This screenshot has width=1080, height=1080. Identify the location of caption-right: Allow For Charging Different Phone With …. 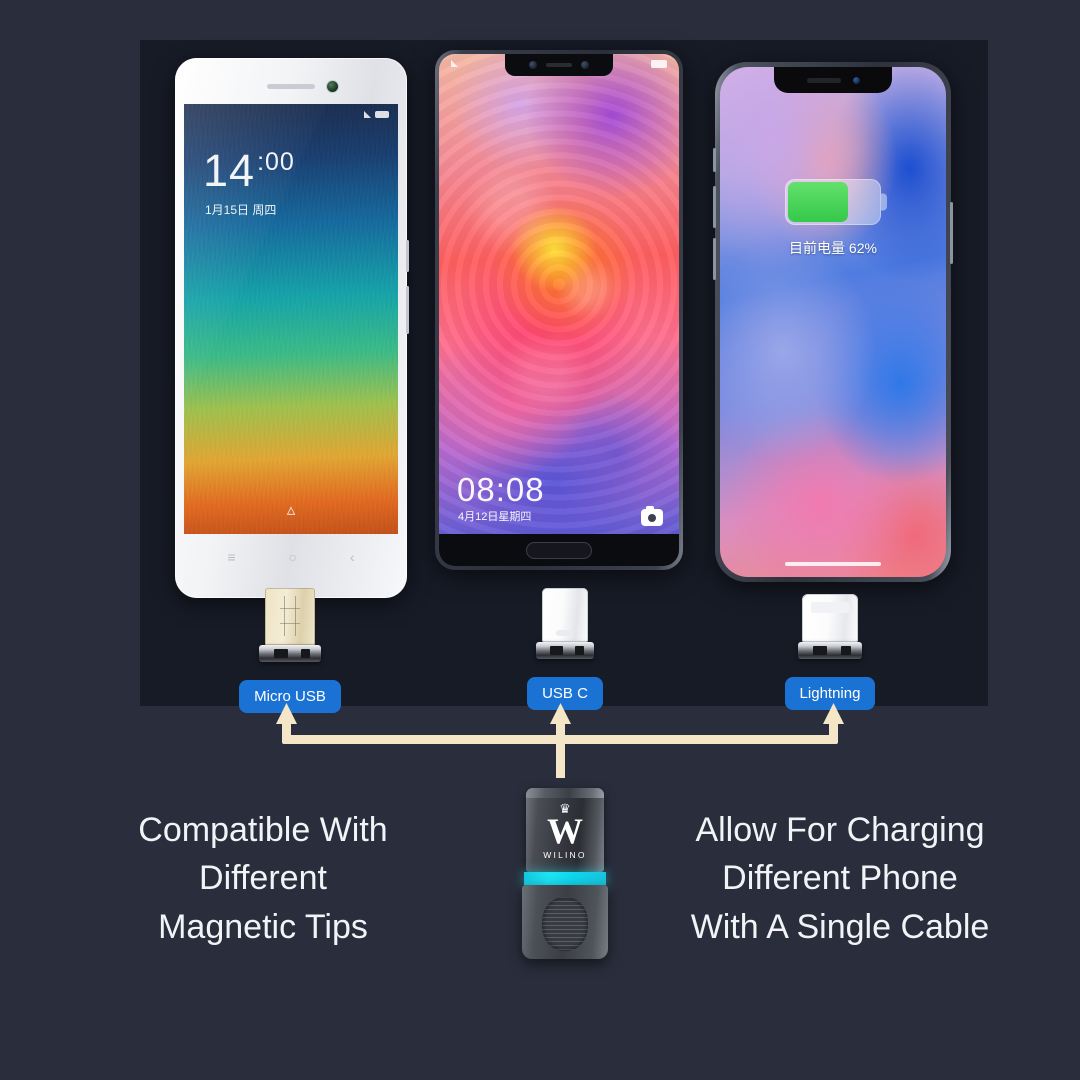
(840, 878).